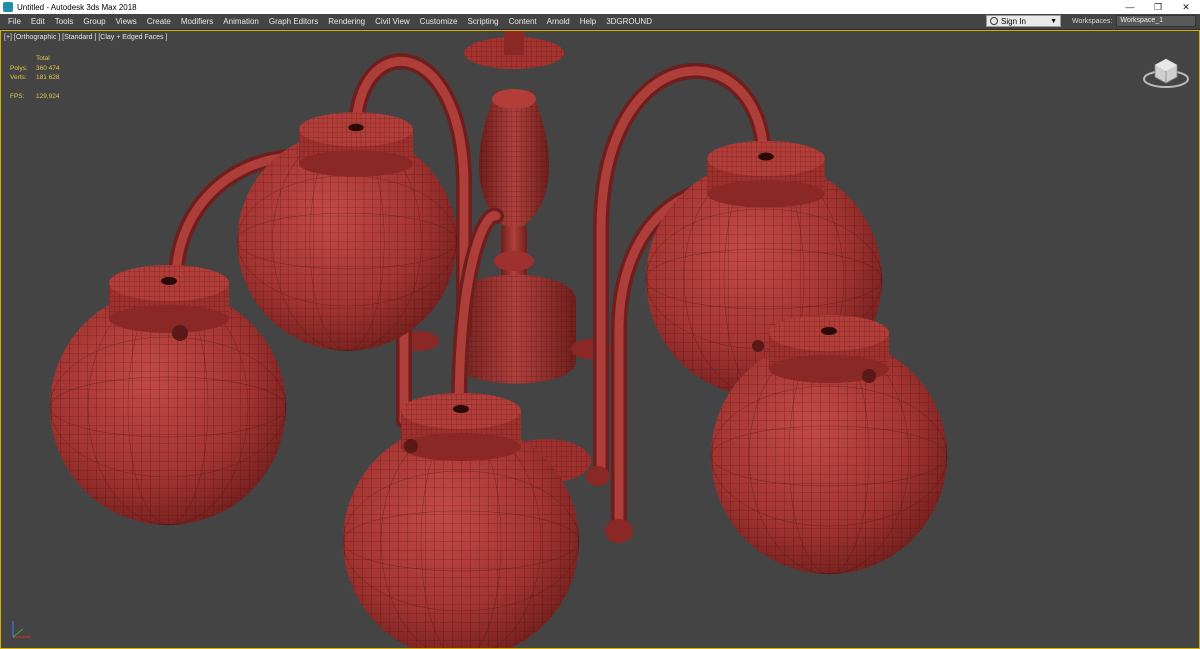 The image size is (1200, 649). I want to click on sign-in-dropdown: Sign In ▼, so click(1023, 21).